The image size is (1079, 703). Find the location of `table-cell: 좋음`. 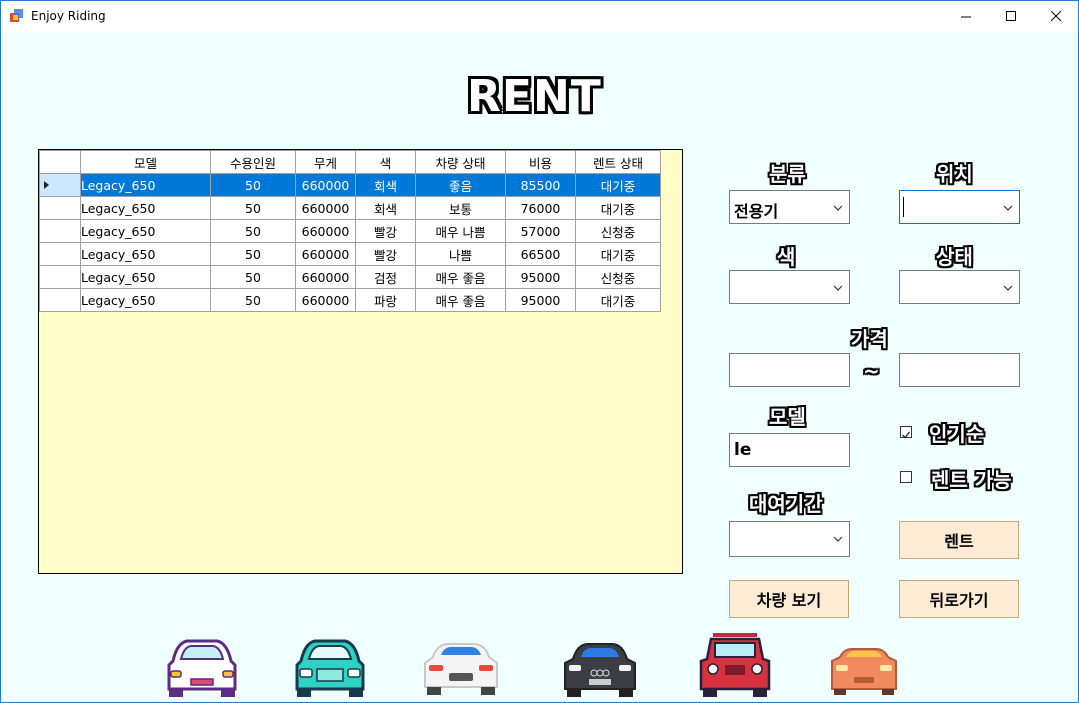

table-cell: 좋음 is located at coordinates (460, 185).